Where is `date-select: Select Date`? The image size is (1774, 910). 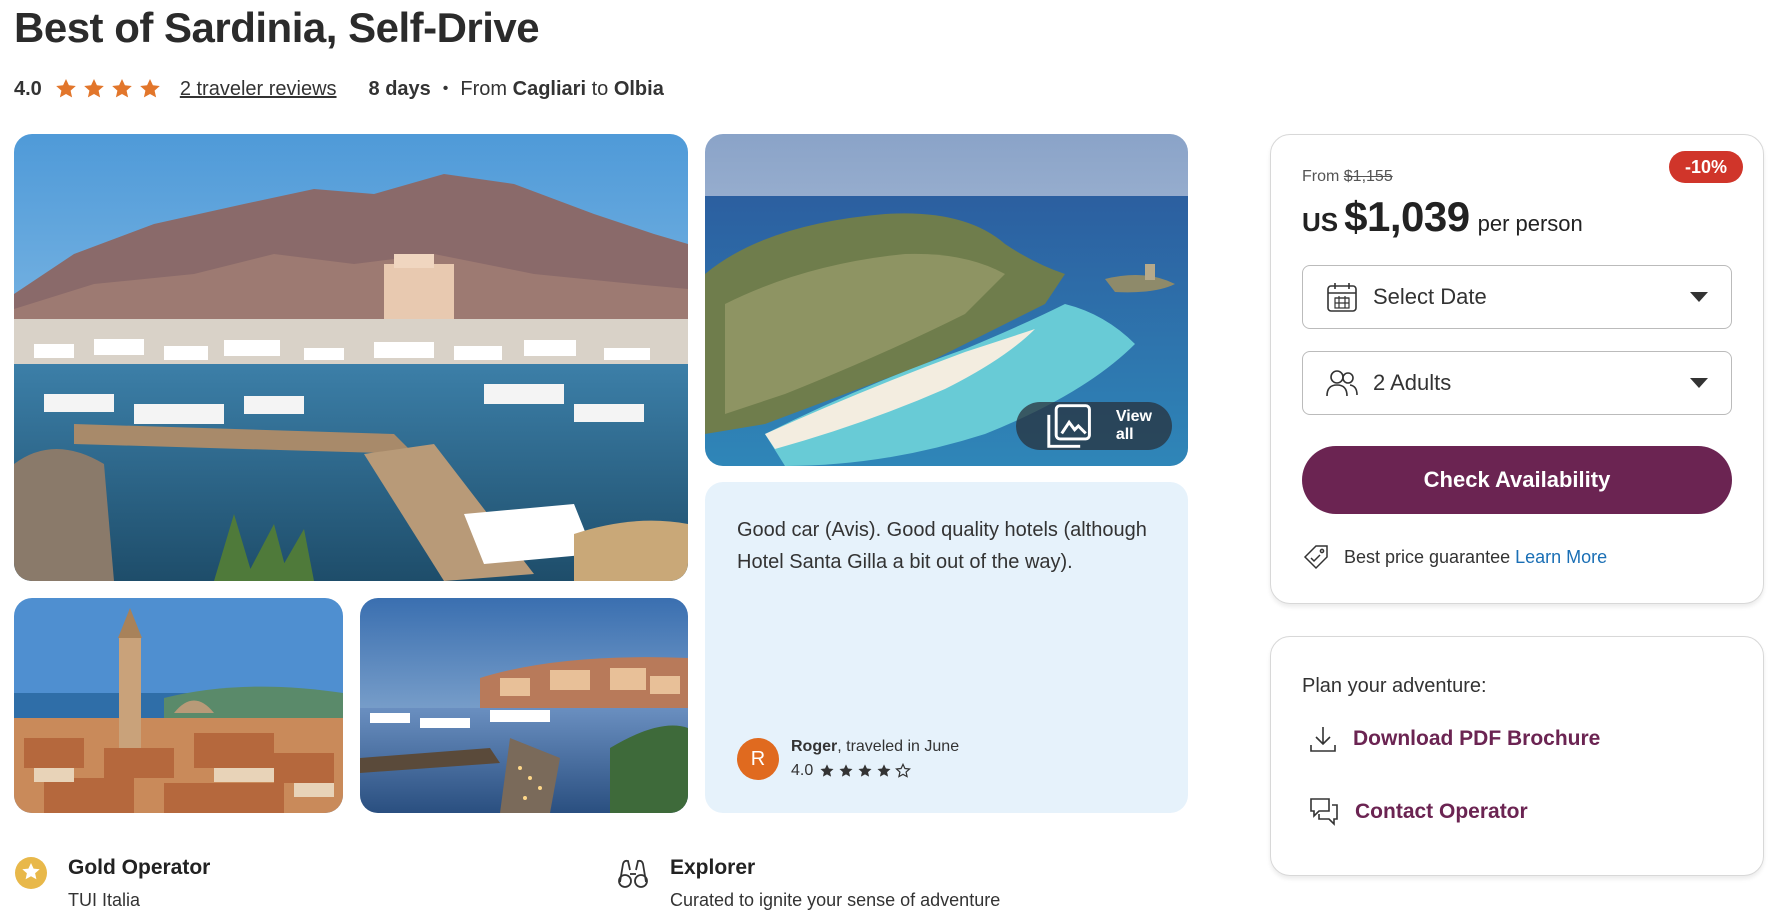
date-select: Select Date is located at coordinates (1517, 297).